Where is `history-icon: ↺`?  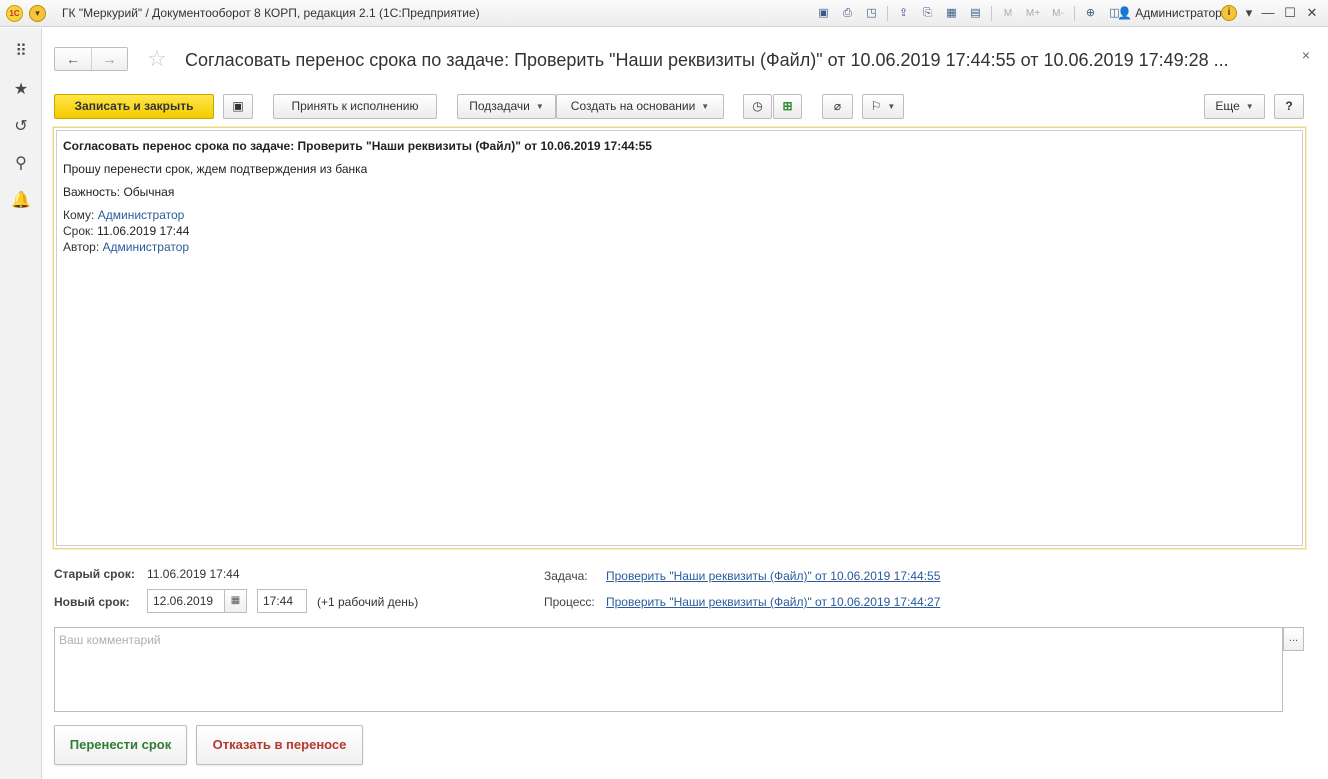 history-icon: ↺ is located at coordinates (21, 127).